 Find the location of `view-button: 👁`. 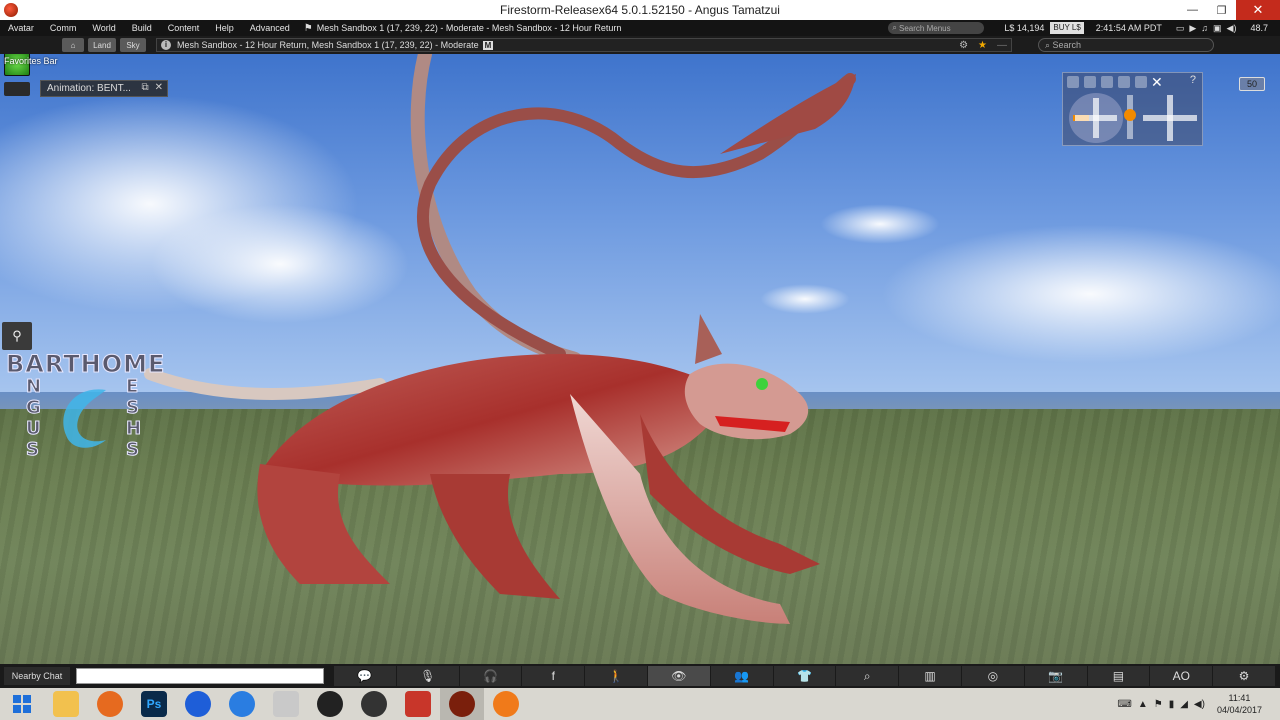

view-button: 👁 is located at coordinates (679, 676).